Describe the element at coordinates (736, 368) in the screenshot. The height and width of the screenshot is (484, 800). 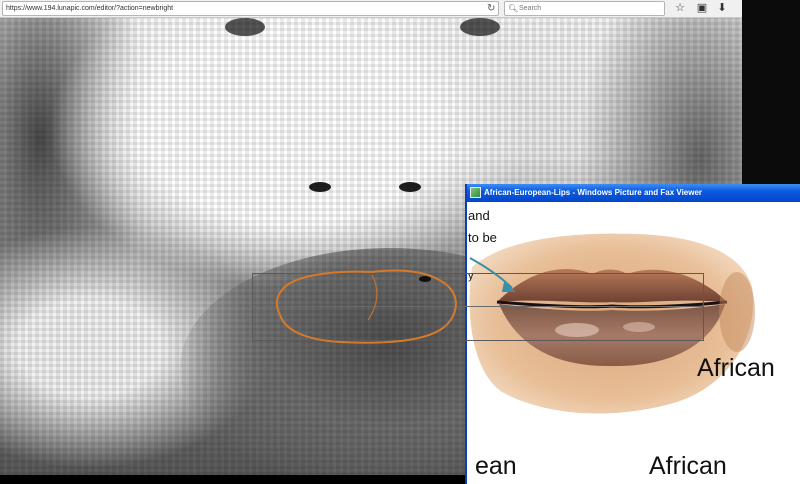
I see `doc-text-african-upper: African` at that location.